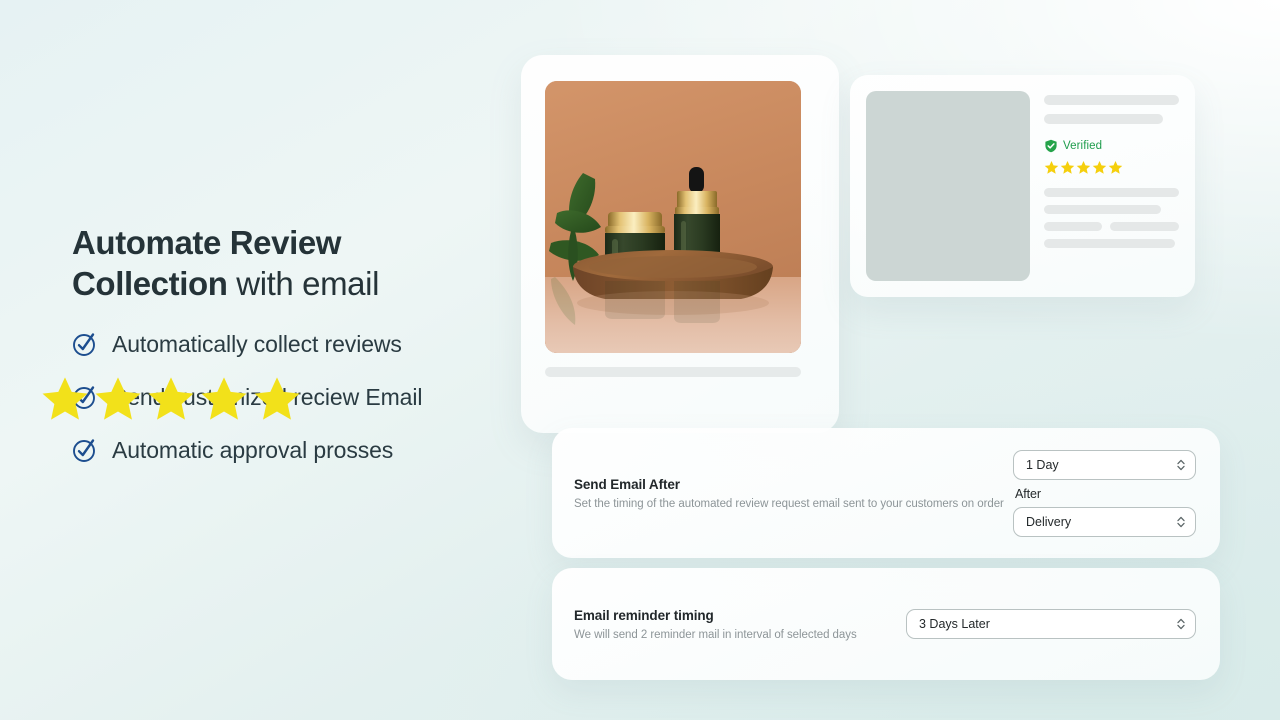 This screenshot has height=720, width=1280. Describe the element at coordinates (1103, 119) in the screenshot. I see `review-subtitle-skeleton` at that location.